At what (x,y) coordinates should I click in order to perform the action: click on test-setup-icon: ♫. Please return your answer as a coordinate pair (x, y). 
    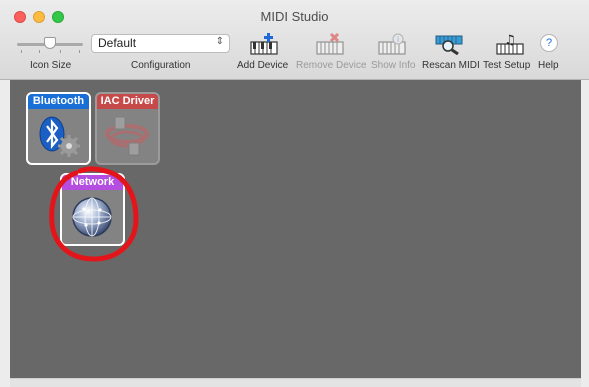
    Looking at the image, I should click on (510, 44).